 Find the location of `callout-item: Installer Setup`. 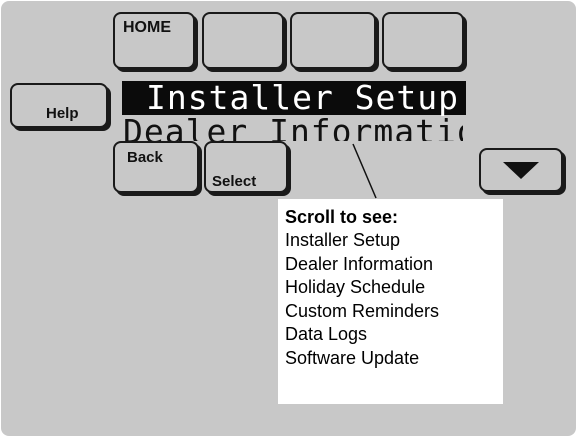

callout-item: Installer Setup is located at coordinates (343, 240).